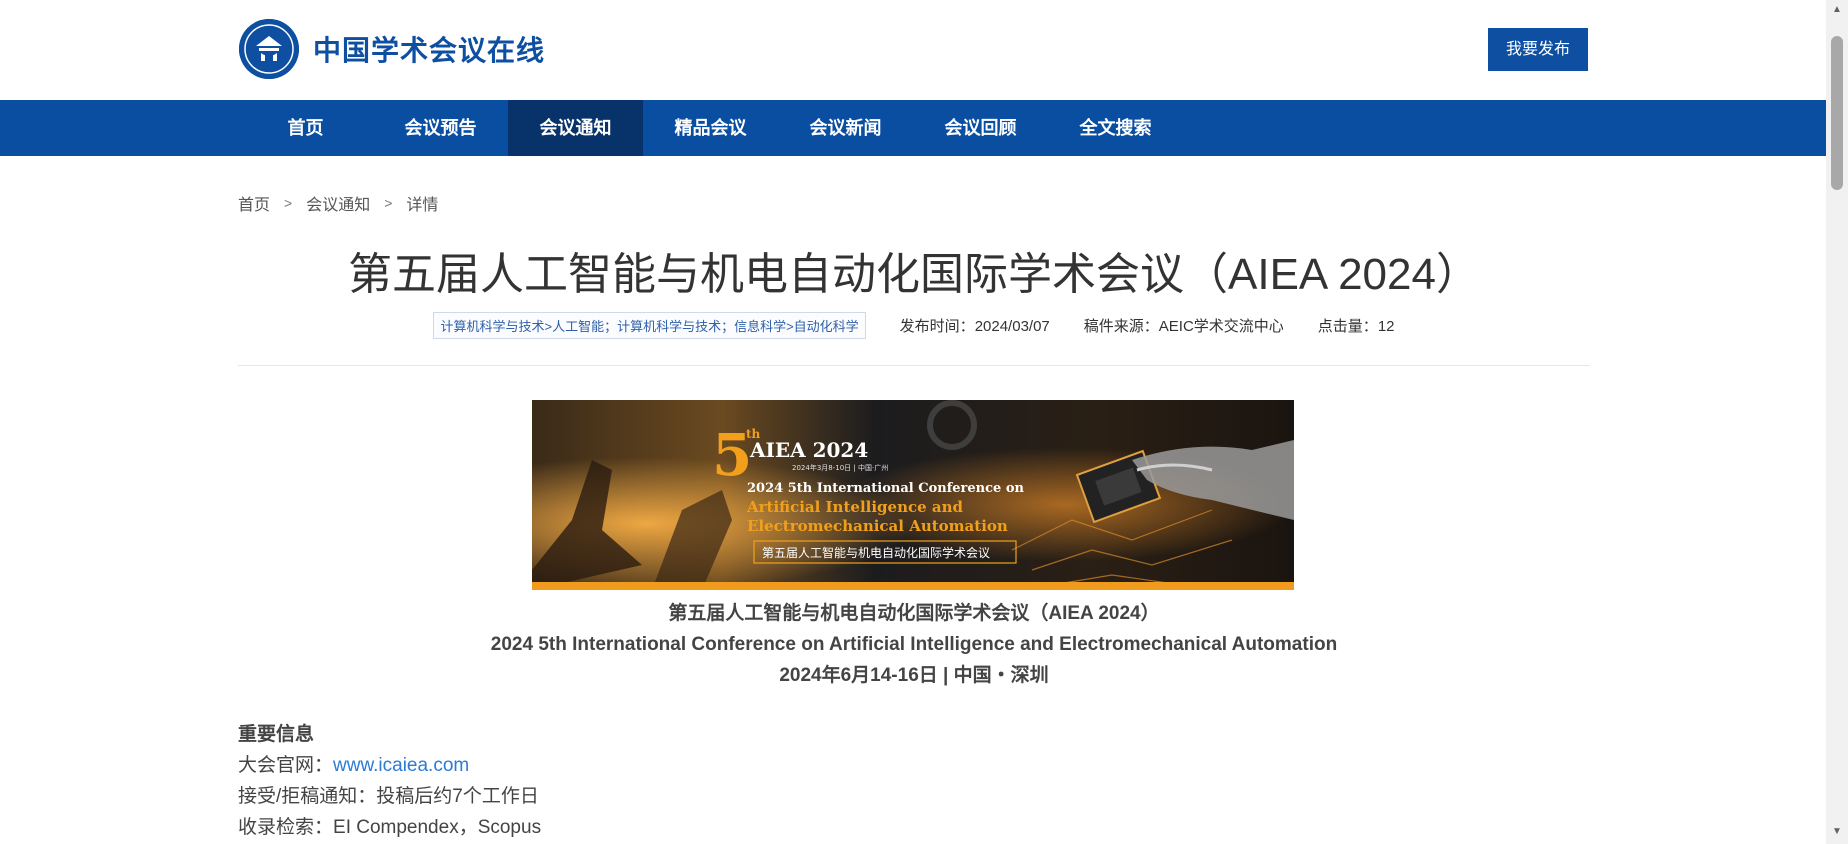 This screenshot has height=844, width=1848. Describe the element at coordinates (1012, 326) in the screenshot. I see `publish-time-value: 2024/03/07` at that location.